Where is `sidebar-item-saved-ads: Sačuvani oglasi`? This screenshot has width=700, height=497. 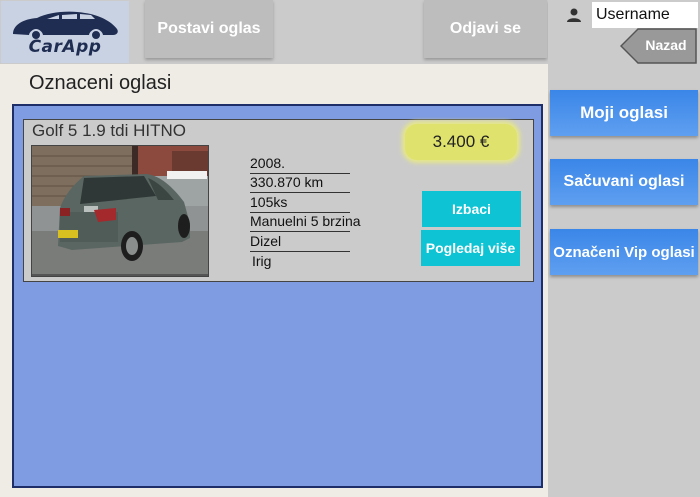
sidebar-item-saved-ads: Sačuvani oglasi is located at coordinates (624, 182).